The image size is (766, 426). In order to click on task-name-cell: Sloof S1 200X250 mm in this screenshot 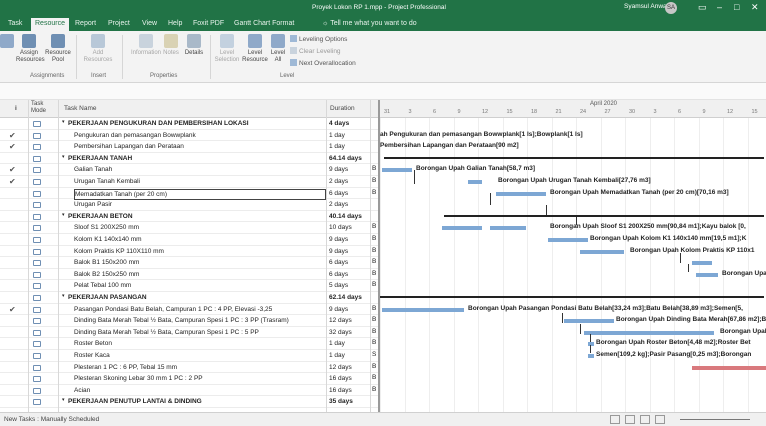, I will do `click(200, 227)`.